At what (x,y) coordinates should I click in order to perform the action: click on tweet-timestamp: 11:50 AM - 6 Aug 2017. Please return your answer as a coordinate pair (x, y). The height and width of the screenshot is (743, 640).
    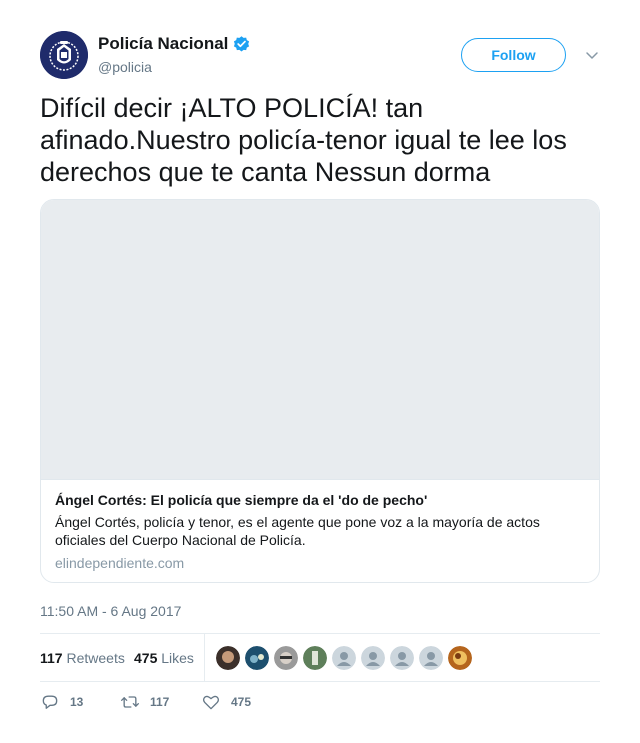
    Looking at the image, I should click on (110, 611).